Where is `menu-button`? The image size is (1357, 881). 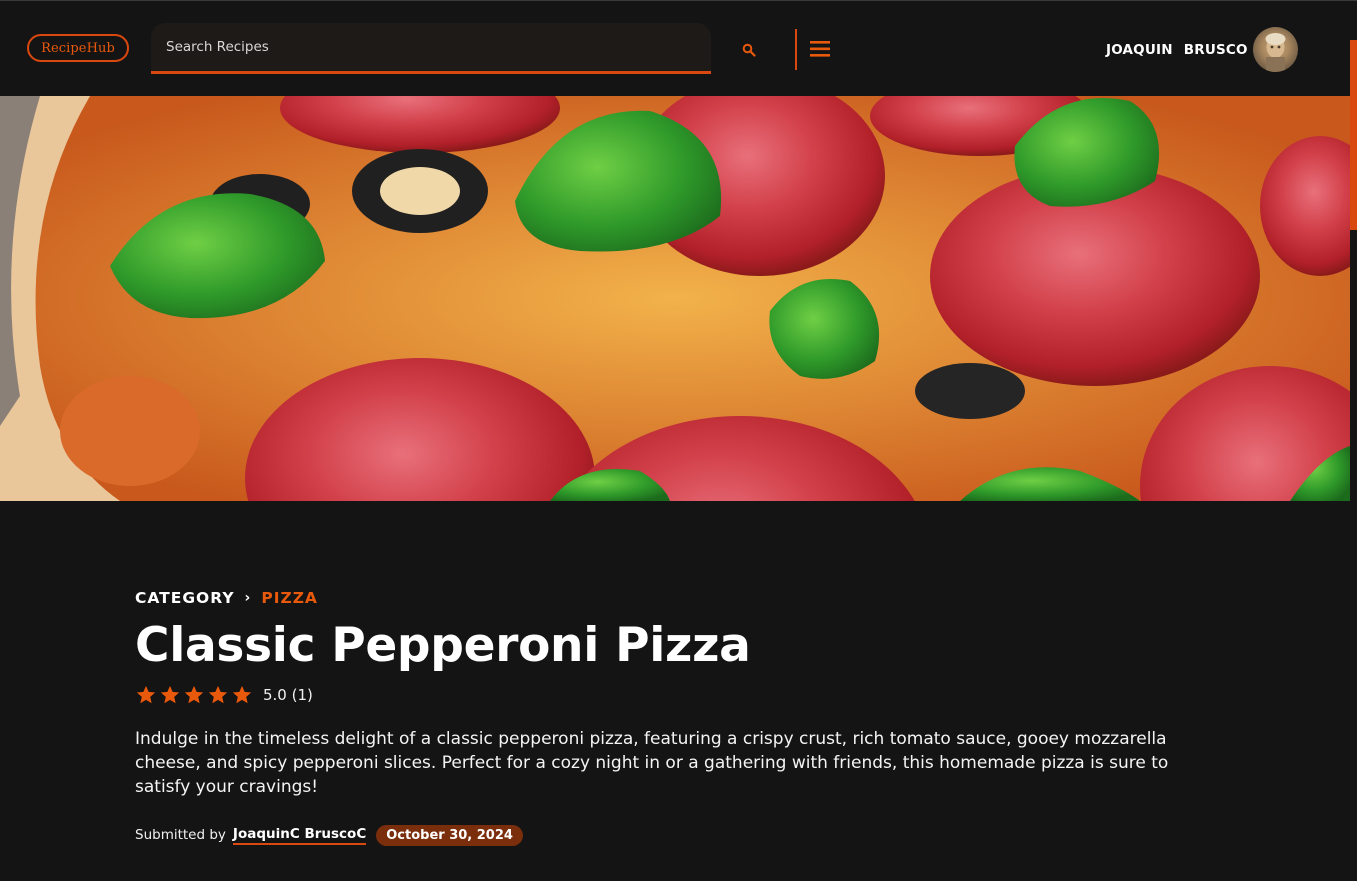 menu-button is located at coordinates (821, 50).